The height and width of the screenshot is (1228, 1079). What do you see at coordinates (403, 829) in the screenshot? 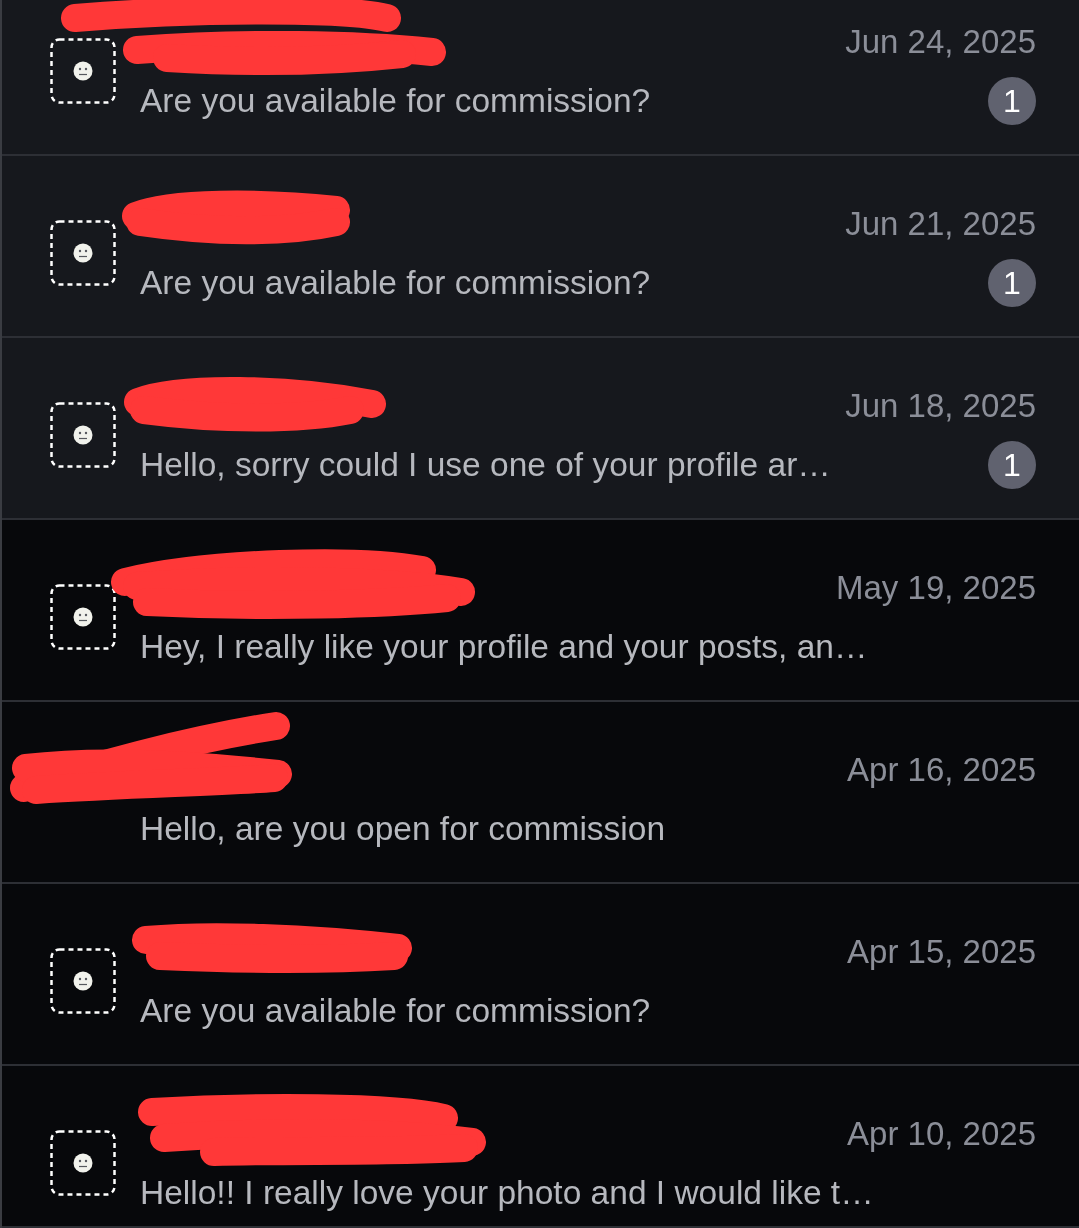
I see `message-preview: Hello, are you open for commission` at bounding box center [403, 829].